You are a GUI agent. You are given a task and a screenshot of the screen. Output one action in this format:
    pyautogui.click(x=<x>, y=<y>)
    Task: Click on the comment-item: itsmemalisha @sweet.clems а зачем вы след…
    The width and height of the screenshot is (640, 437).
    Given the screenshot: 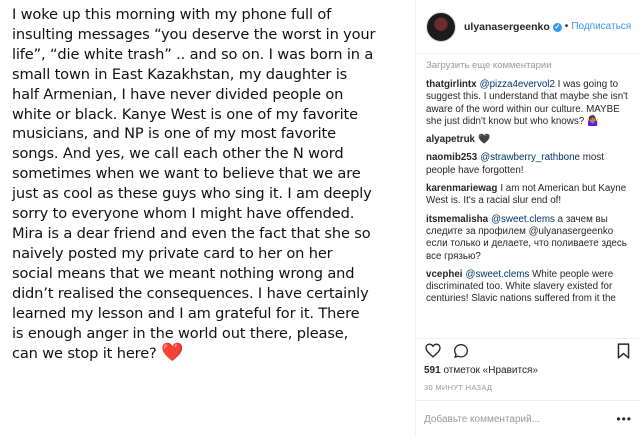 What is the action you would take?
    pyautogui.click(x=529, y=238)
    